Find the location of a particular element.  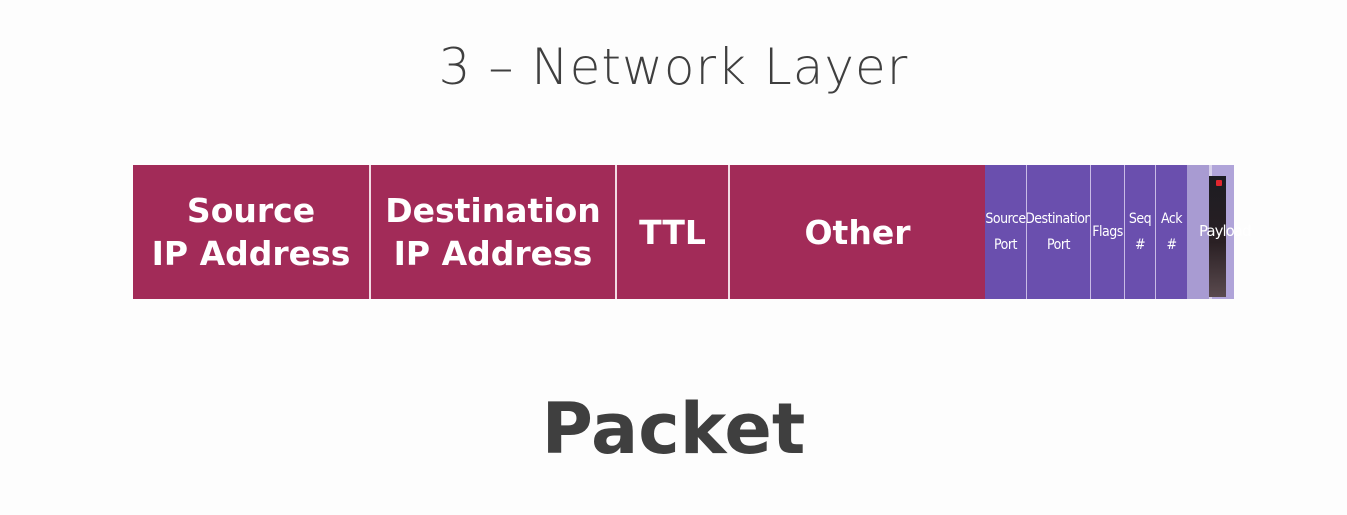

destination-ip-label-line2: IP Address is located at coordinates (493, 253).